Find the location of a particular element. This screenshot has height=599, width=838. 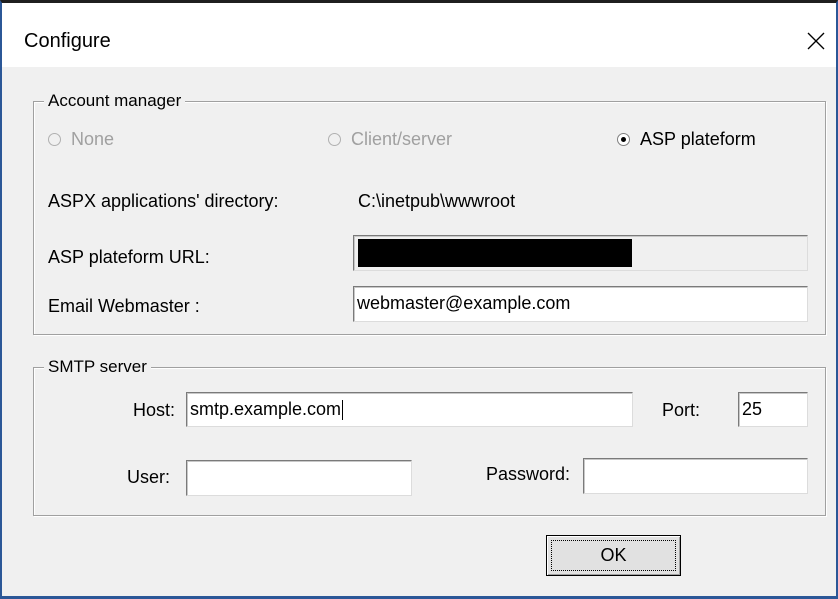

close-icon is located at coordinates (816, 41).